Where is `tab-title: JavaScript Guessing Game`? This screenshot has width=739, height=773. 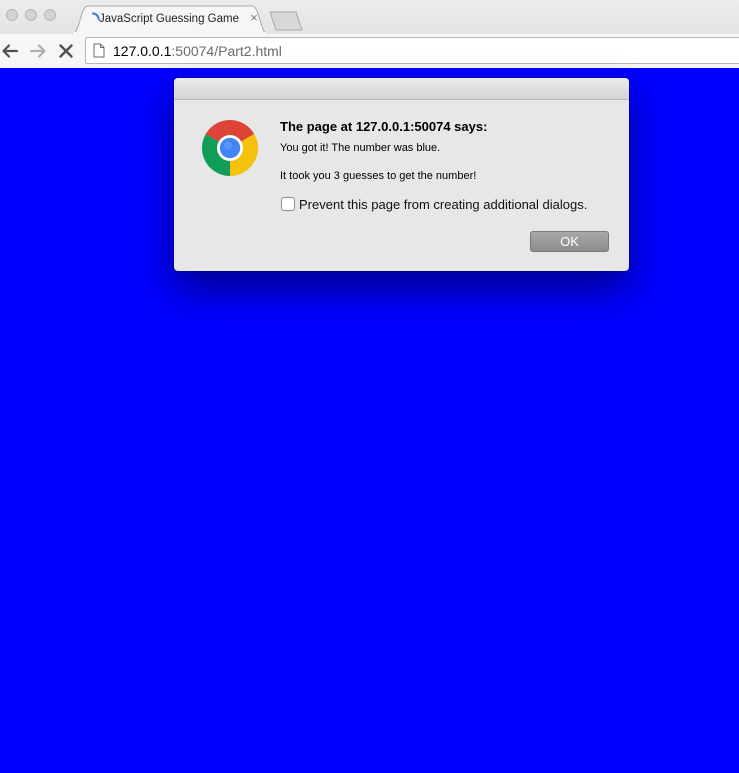 tab-title: JavaScript Guessing Game is located at coordinates (169, 19).